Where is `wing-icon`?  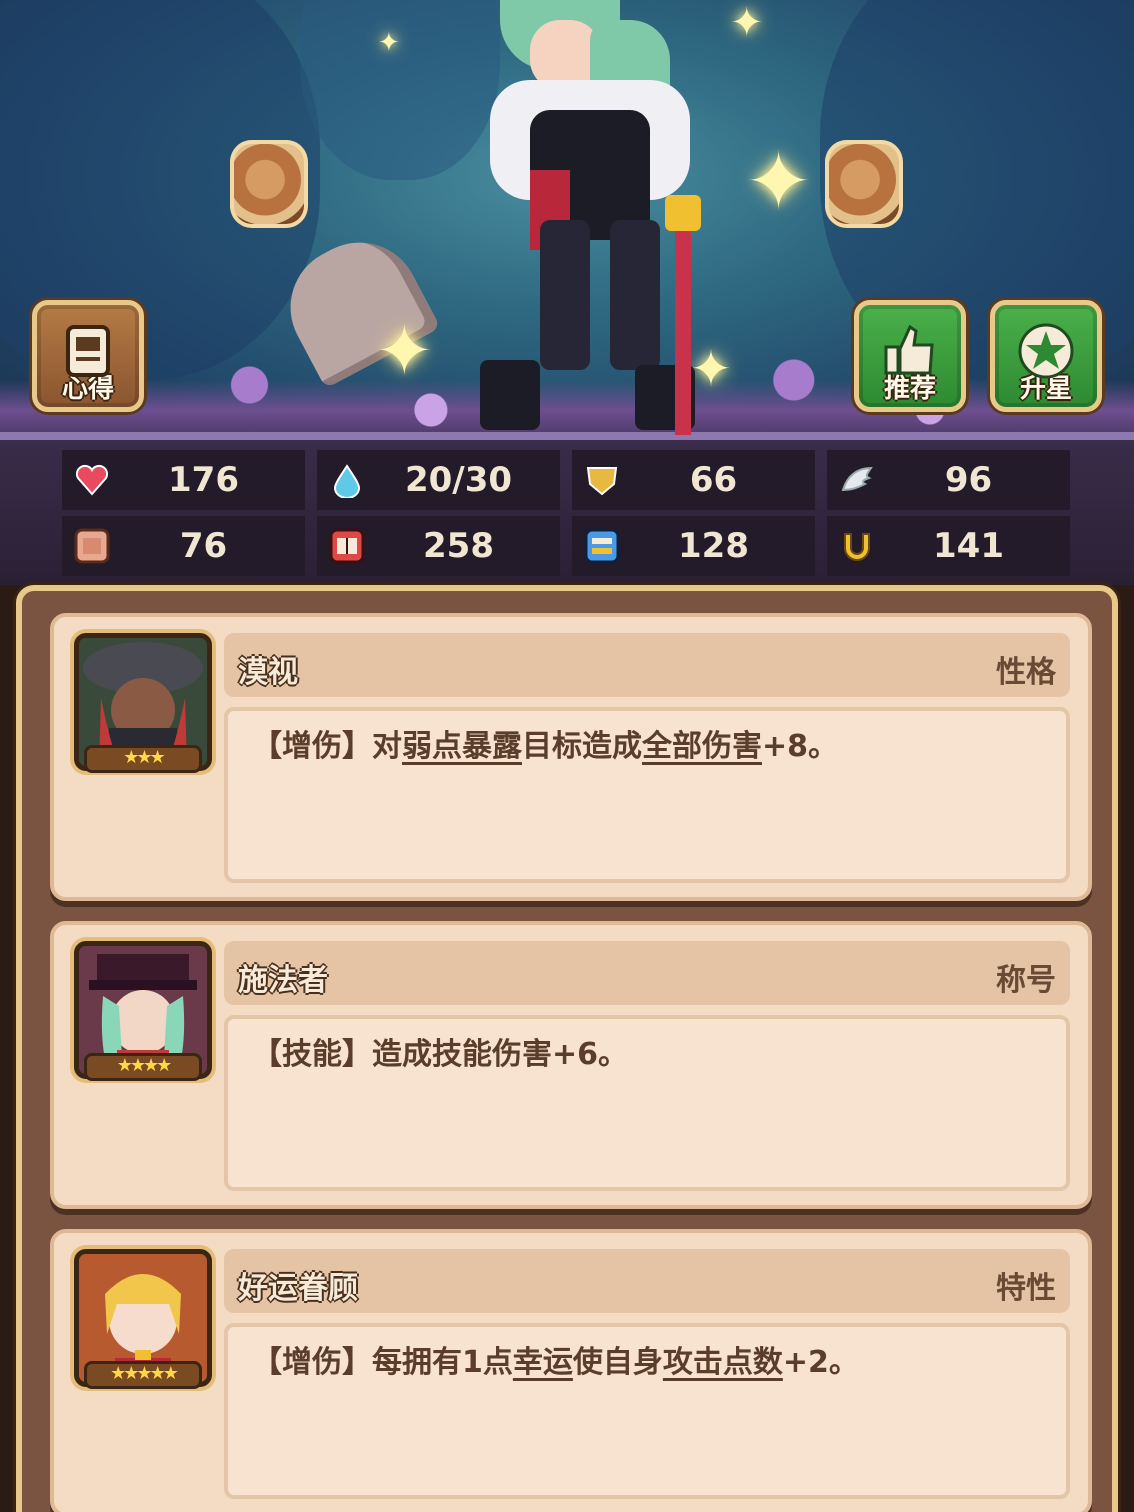
wing-icon is located at coordinates (857, 480).